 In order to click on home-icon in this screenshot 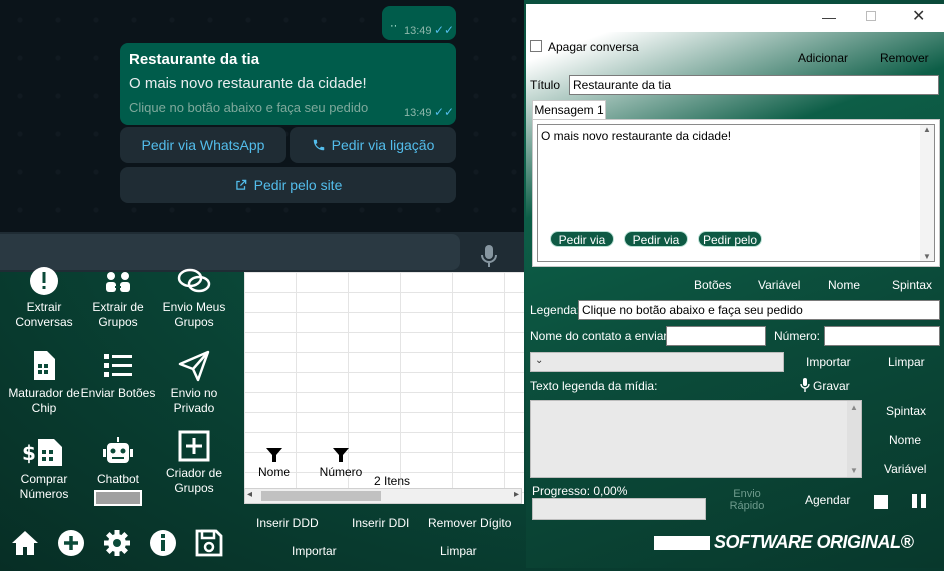, I will do `click(25, 543)`.